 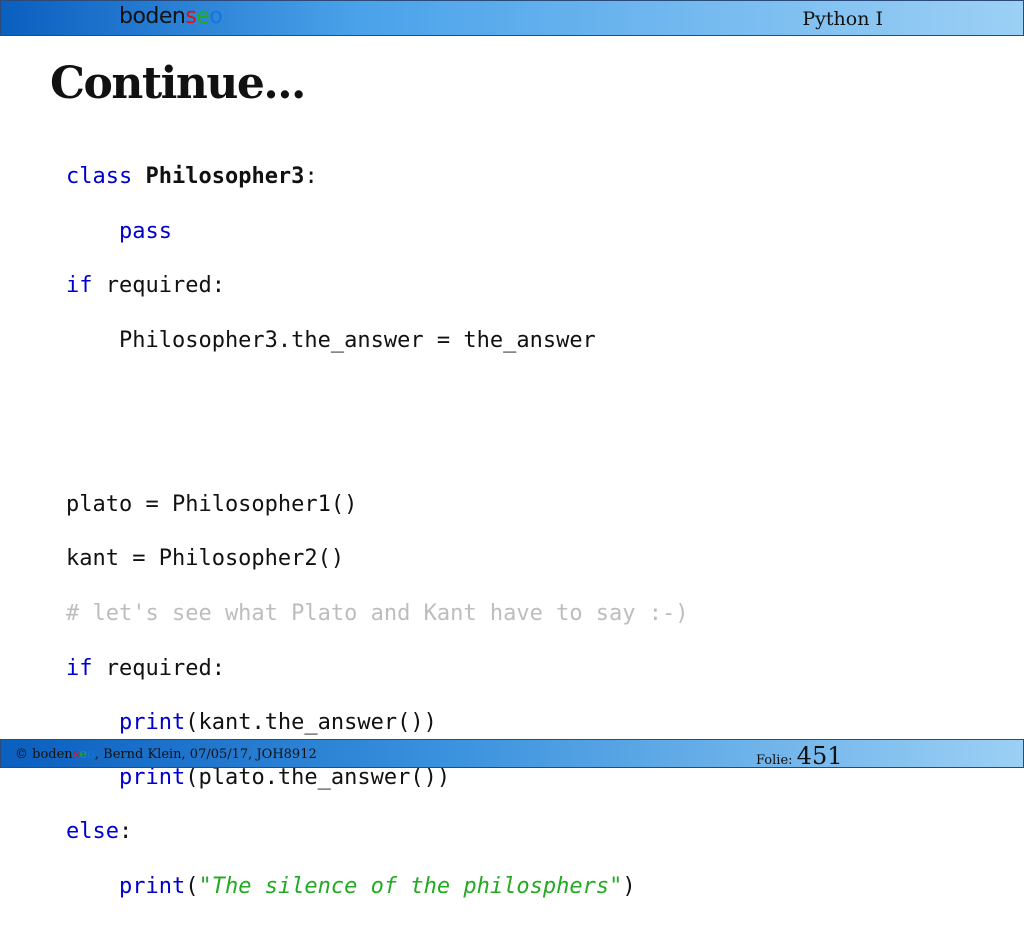 I want to click on folie-label: Folie:, so click(x=776, y=760).